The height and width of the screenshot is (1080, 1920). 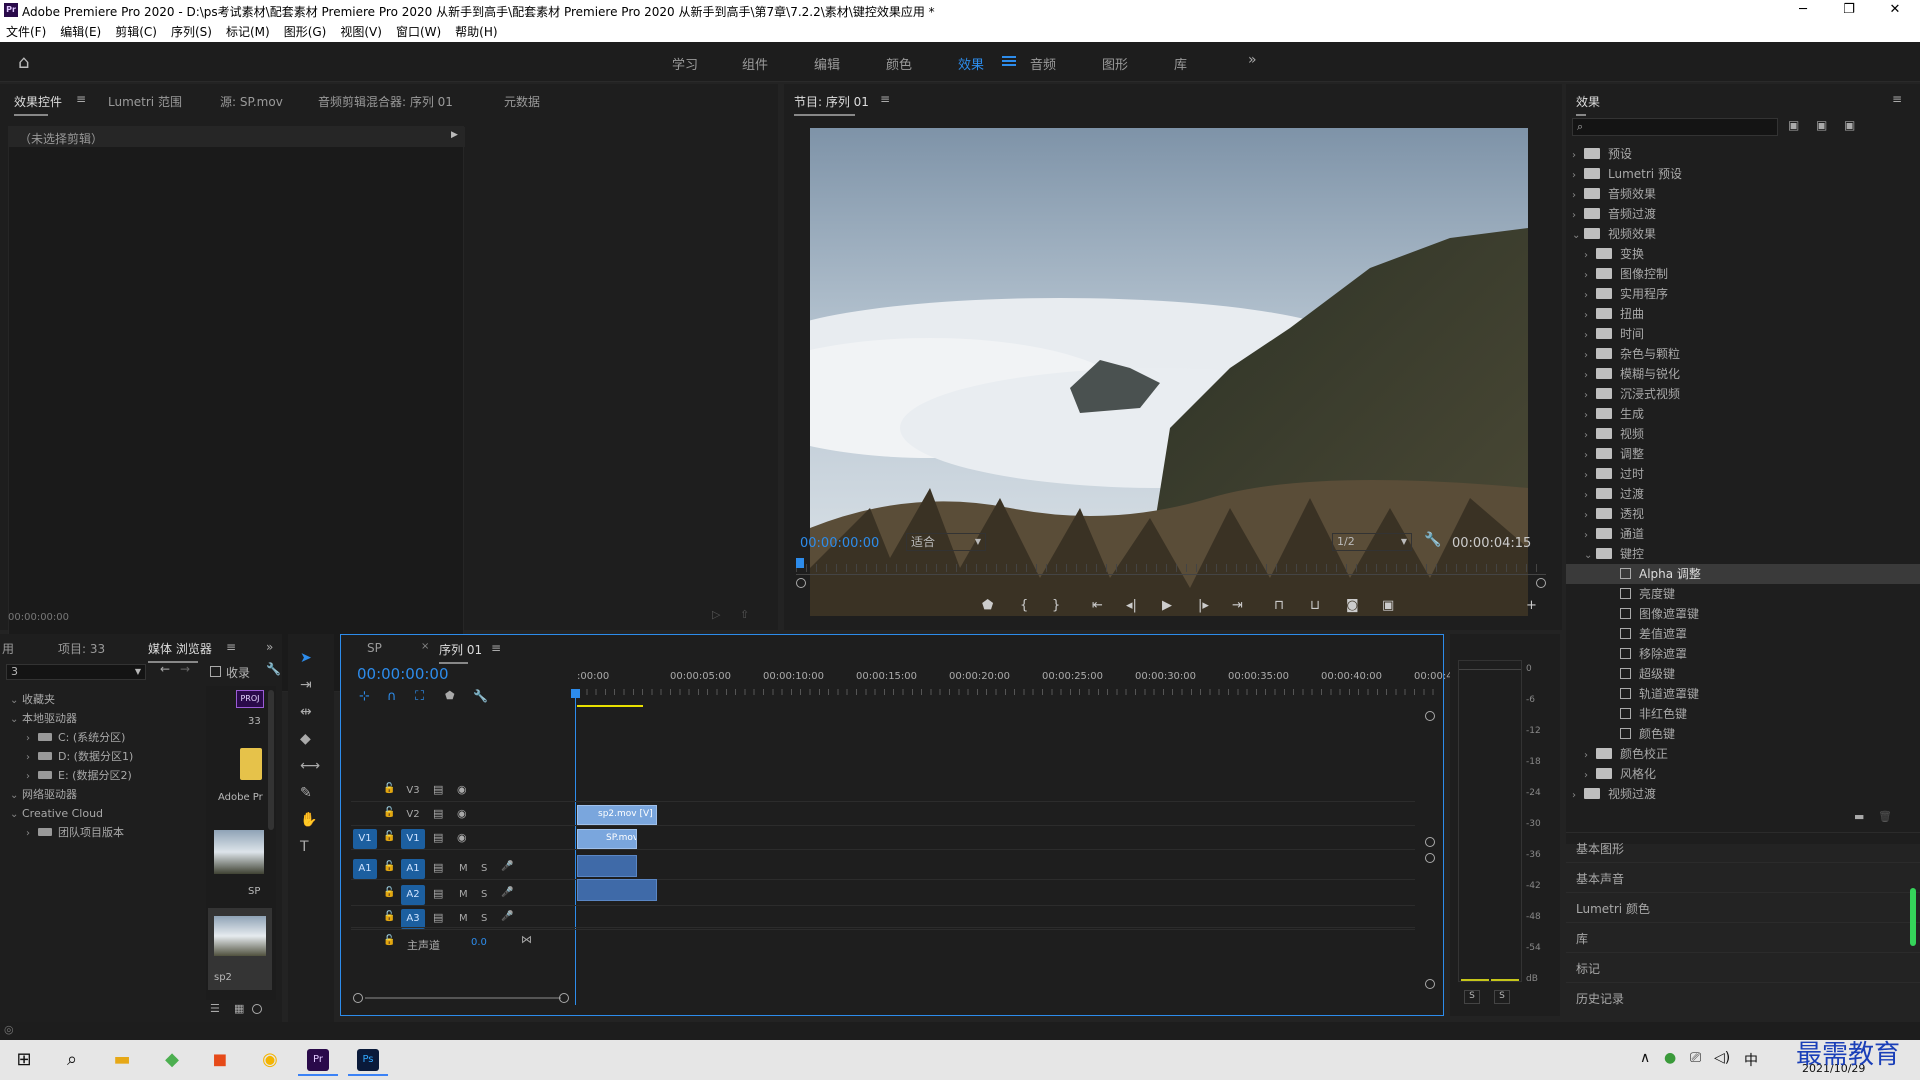 What do you see at coordinates (1743, 434) in the screenshot?
I see `effects-item: › 视频` at bounding box center [1743, 434].